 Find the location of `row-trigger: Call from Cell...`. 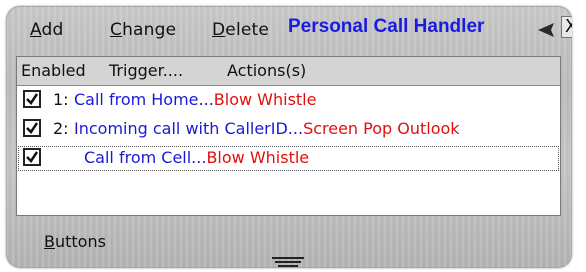

row-trigger: Call from Cell... is located at coordinates (145, 157).